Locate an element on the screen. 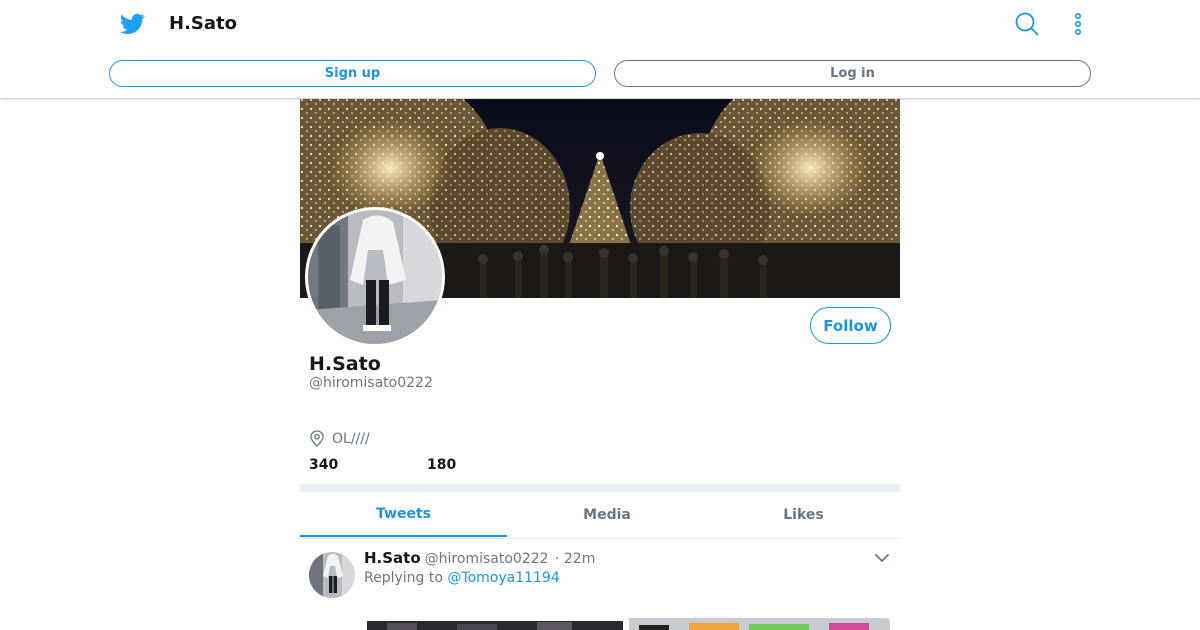  follow-button: Follow is located at coordinates (850, 325).